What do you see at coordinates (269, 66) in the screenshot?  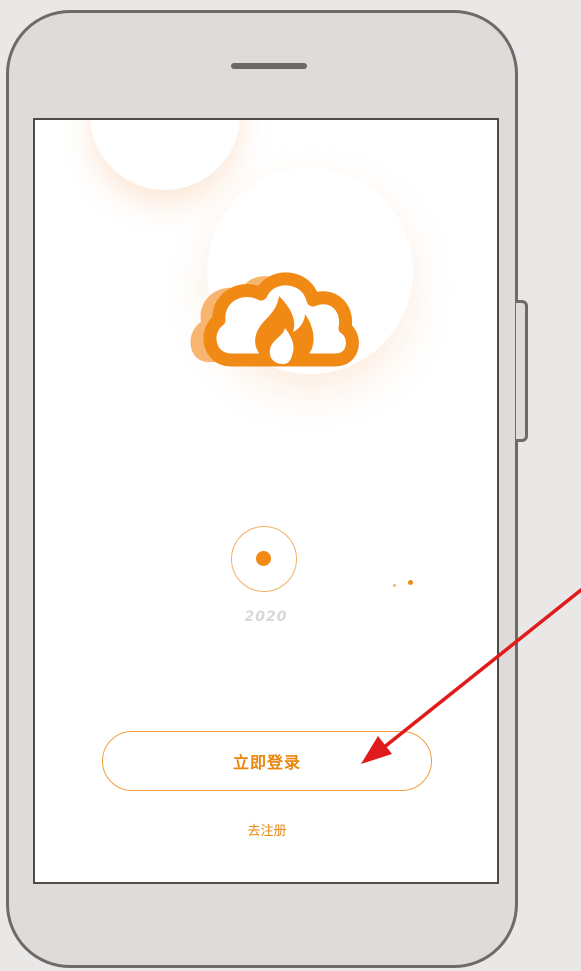 I see `speaker-grille` at bounding box center [269, 66].